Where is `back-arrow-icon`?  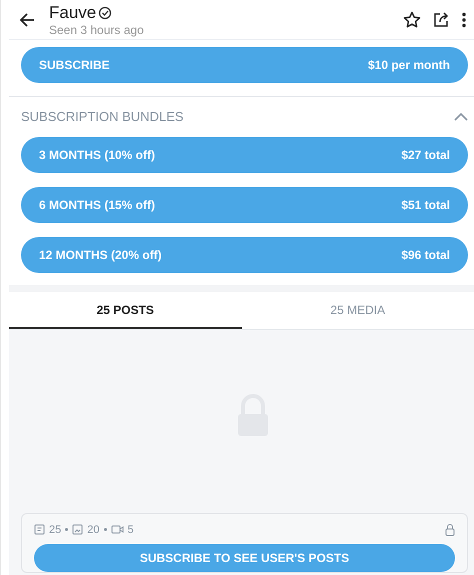
back-arrow-icon is located at coordinates (27, 20).